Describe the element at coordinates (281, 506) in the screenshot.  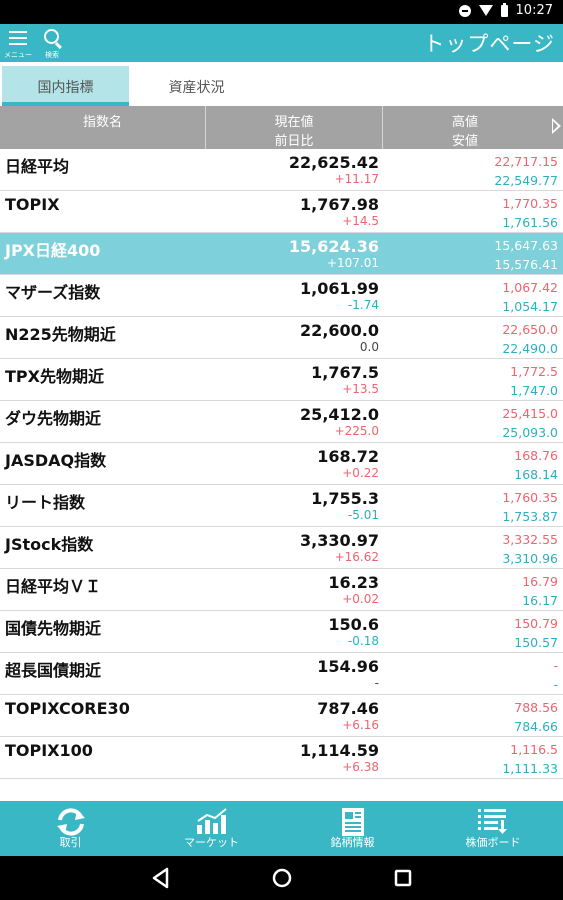
I see `table-row: リート指数 1,755.3 -5.01 1,760.35 1,753.87` at that location.